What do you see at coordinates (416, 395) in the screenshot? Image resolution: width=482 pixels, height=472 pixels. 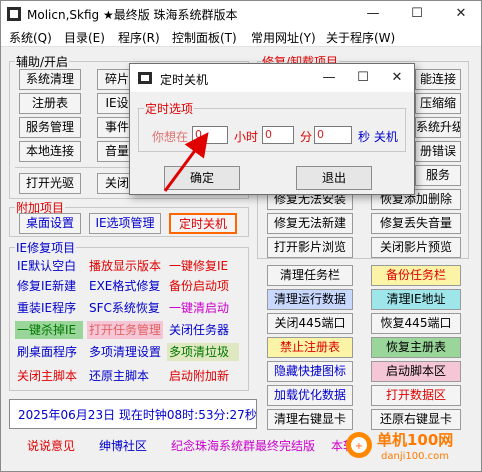 I see `open-data-area-button: 打开数据区` at bounding box center [416, 395].